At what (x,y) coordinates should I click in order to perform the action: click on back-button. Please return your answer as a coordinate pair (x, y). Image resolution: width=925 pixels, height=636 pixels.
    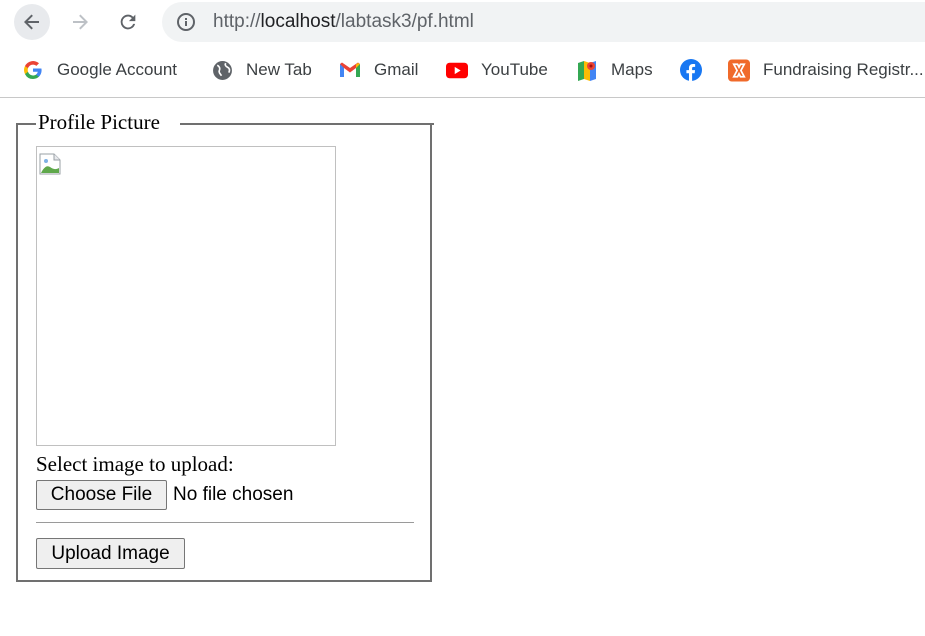
    Looking at the image, I should click on (32, 22).